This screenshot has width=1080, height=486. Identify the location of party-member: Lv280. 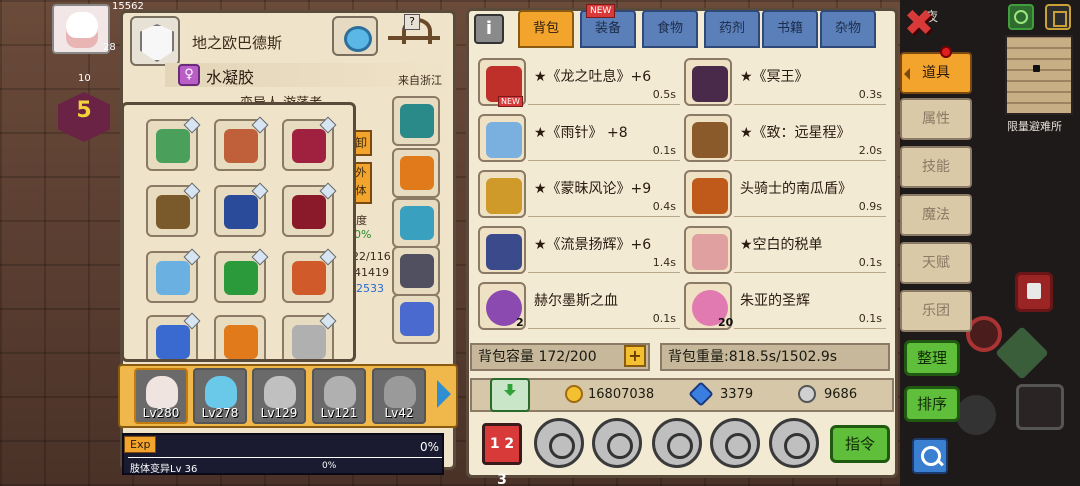
(161, 396).